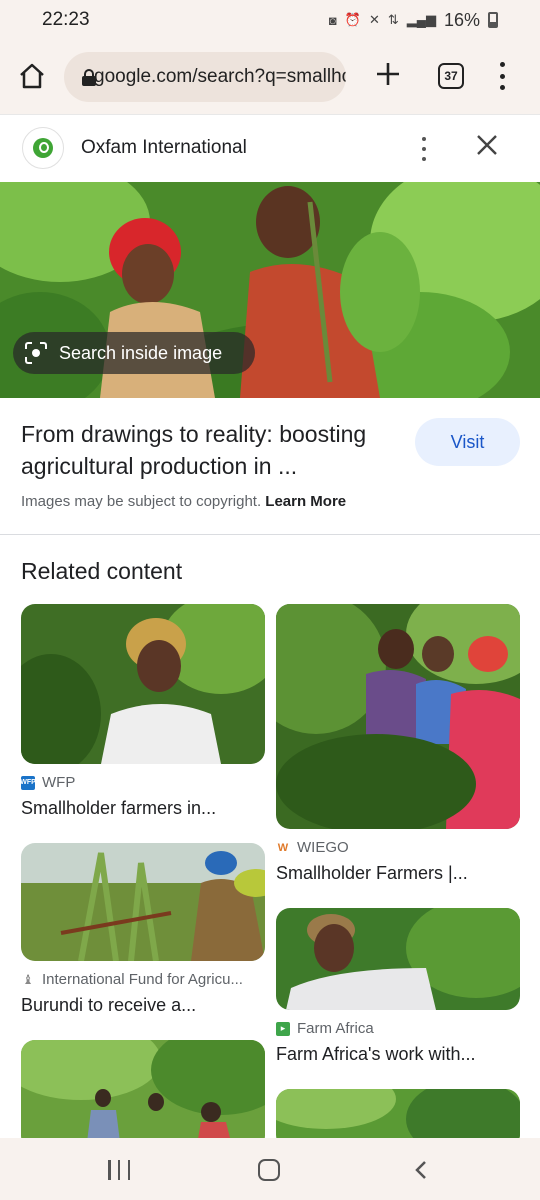  What do you see at coordinates (66, 19) in the screenshot?
I see `status-time: 22:23` at bounding box center [66, 19].